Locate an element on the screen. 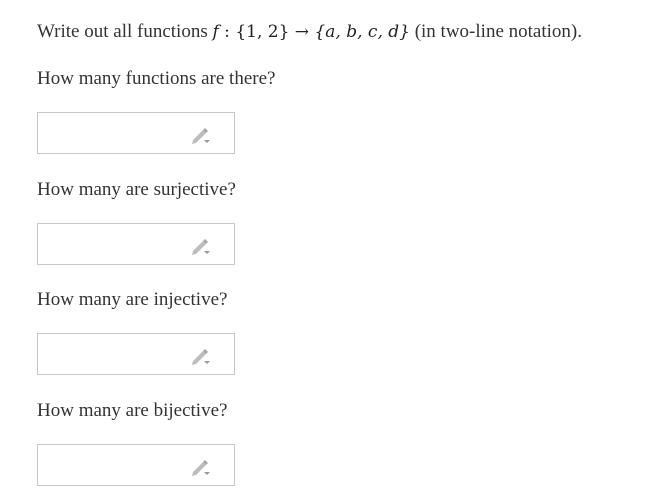  answer-field-bijective-count is located at coordinates (136, 465).